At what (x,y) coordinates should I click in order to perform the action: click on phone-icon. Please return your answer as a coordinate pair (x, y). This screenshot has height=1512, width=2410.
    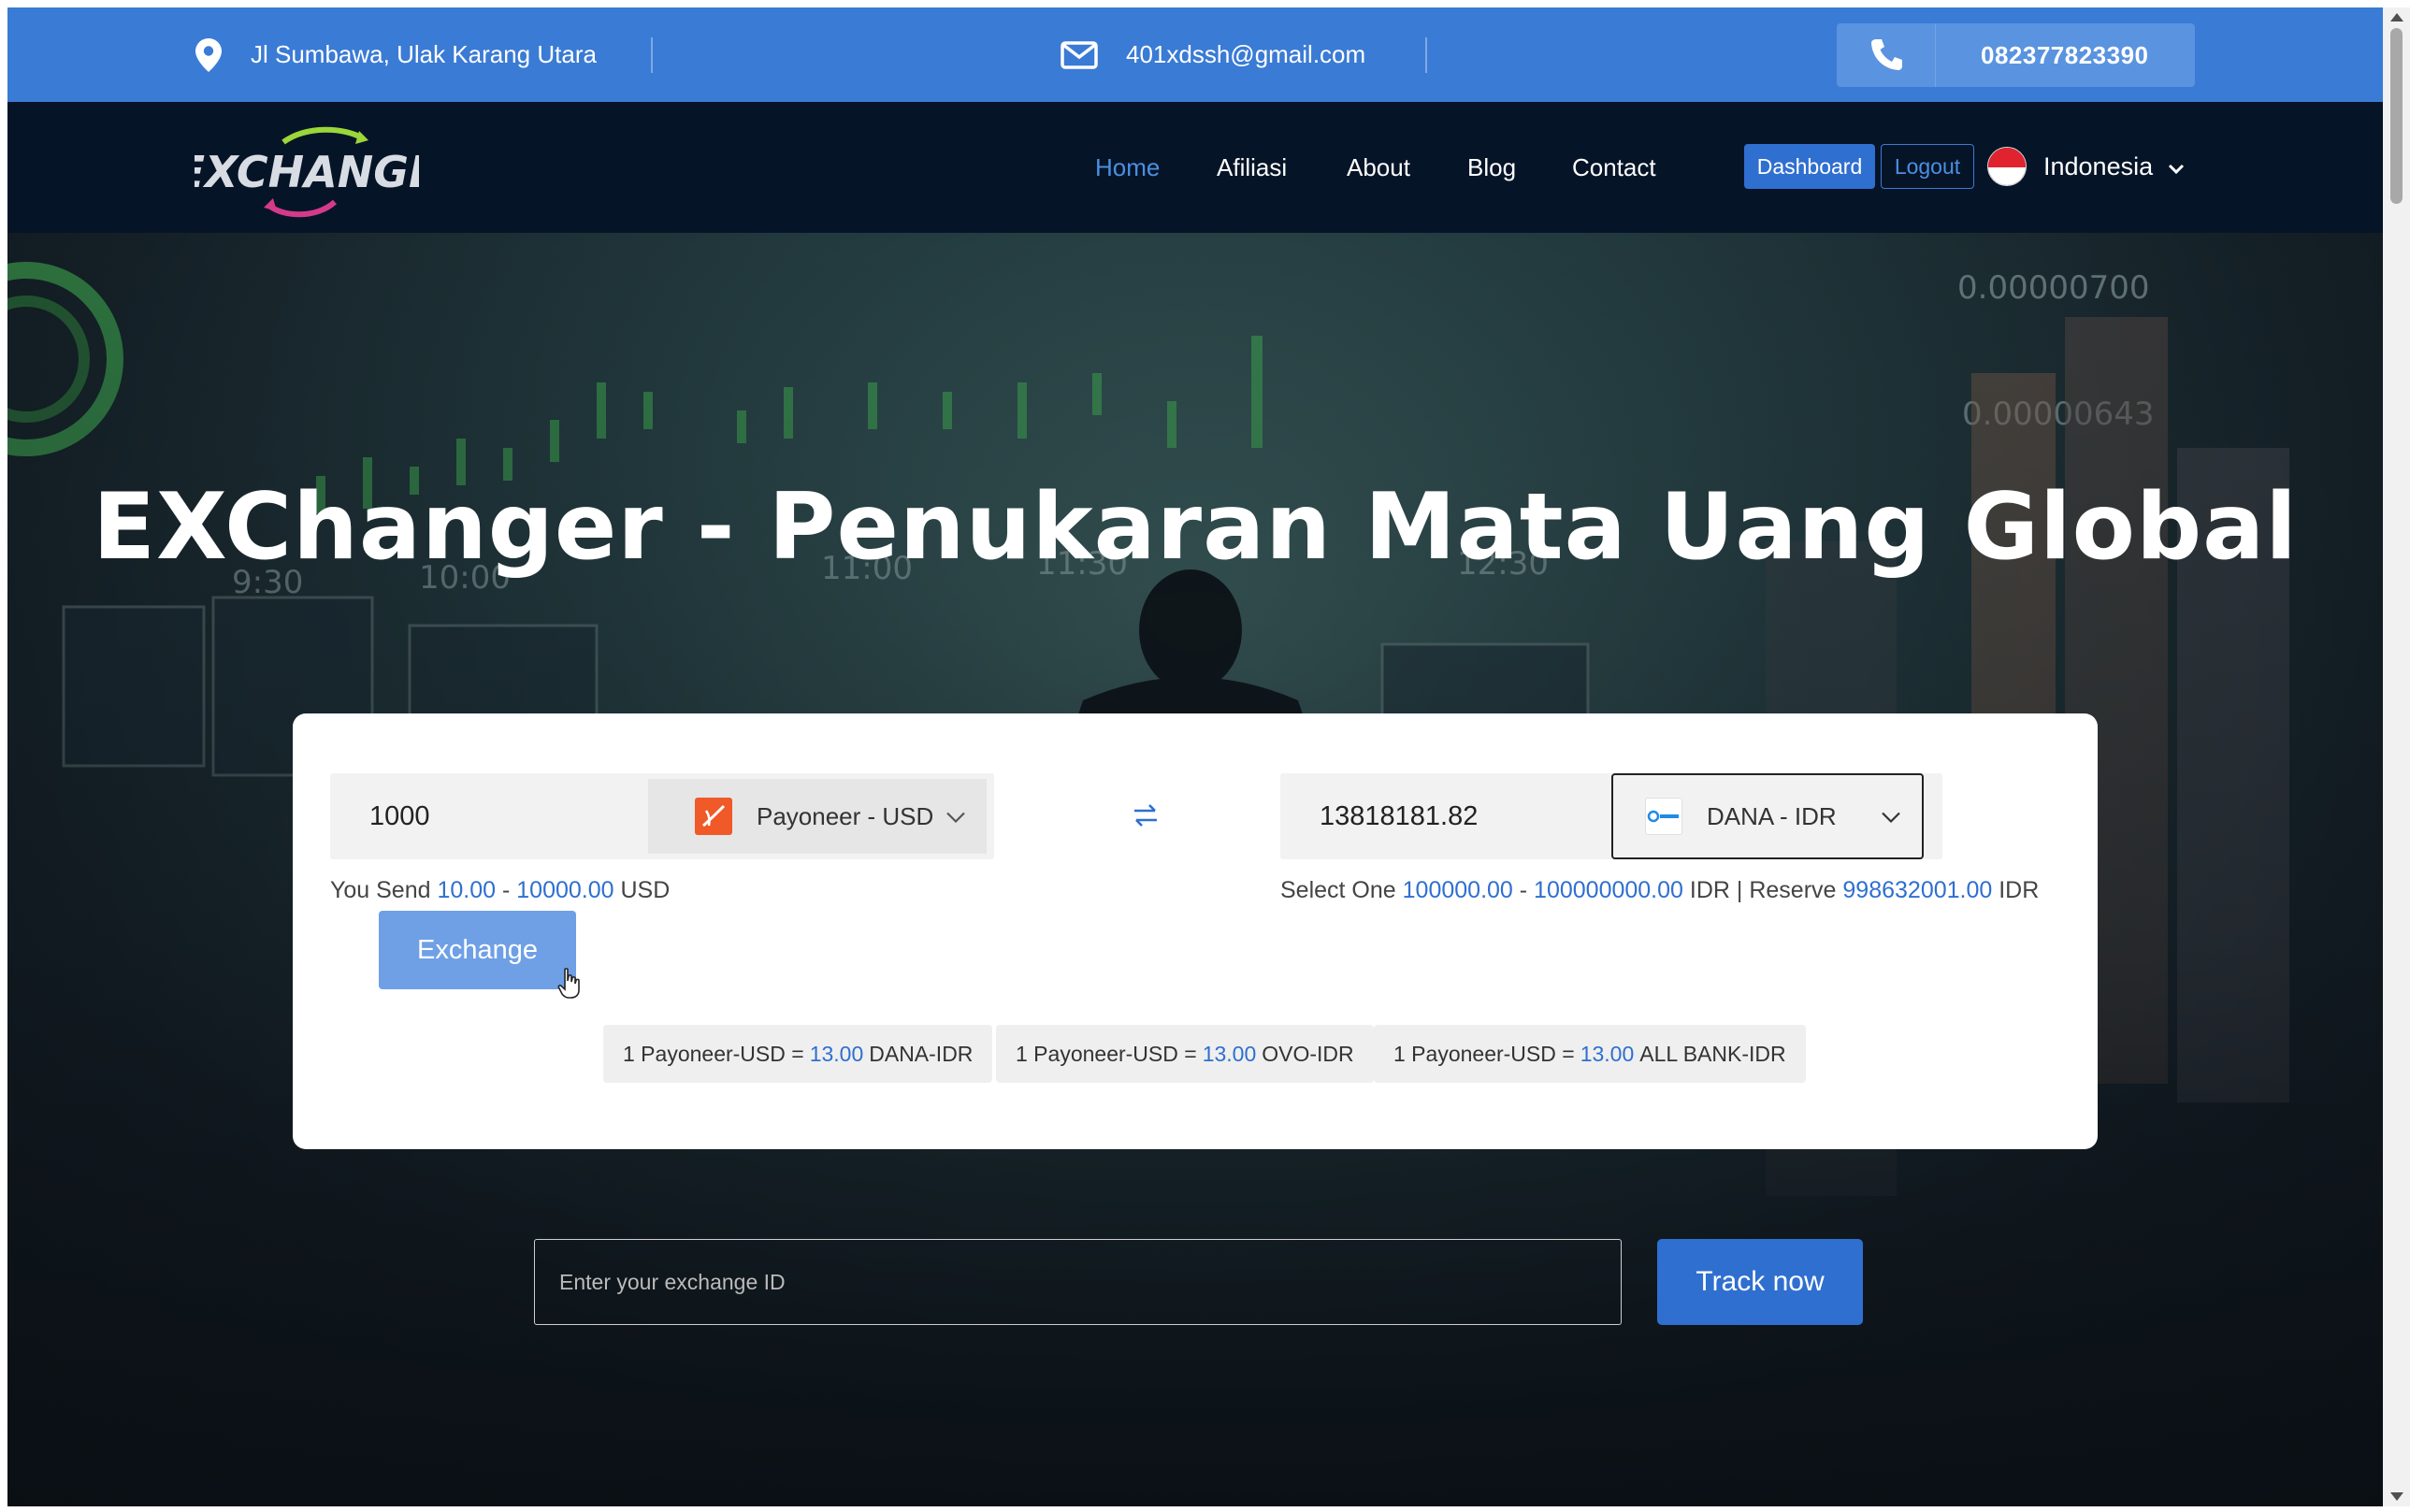
    Looking at the image, I should click on (1886, 55).